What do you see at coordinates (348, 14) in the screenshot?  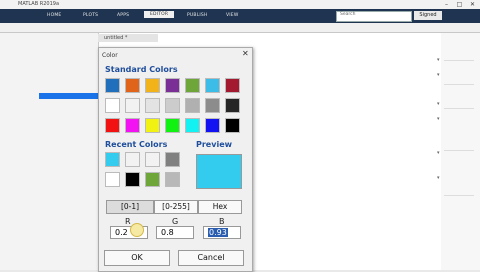 I see `search-placeholder: Search` at bounding box center [348, 14].